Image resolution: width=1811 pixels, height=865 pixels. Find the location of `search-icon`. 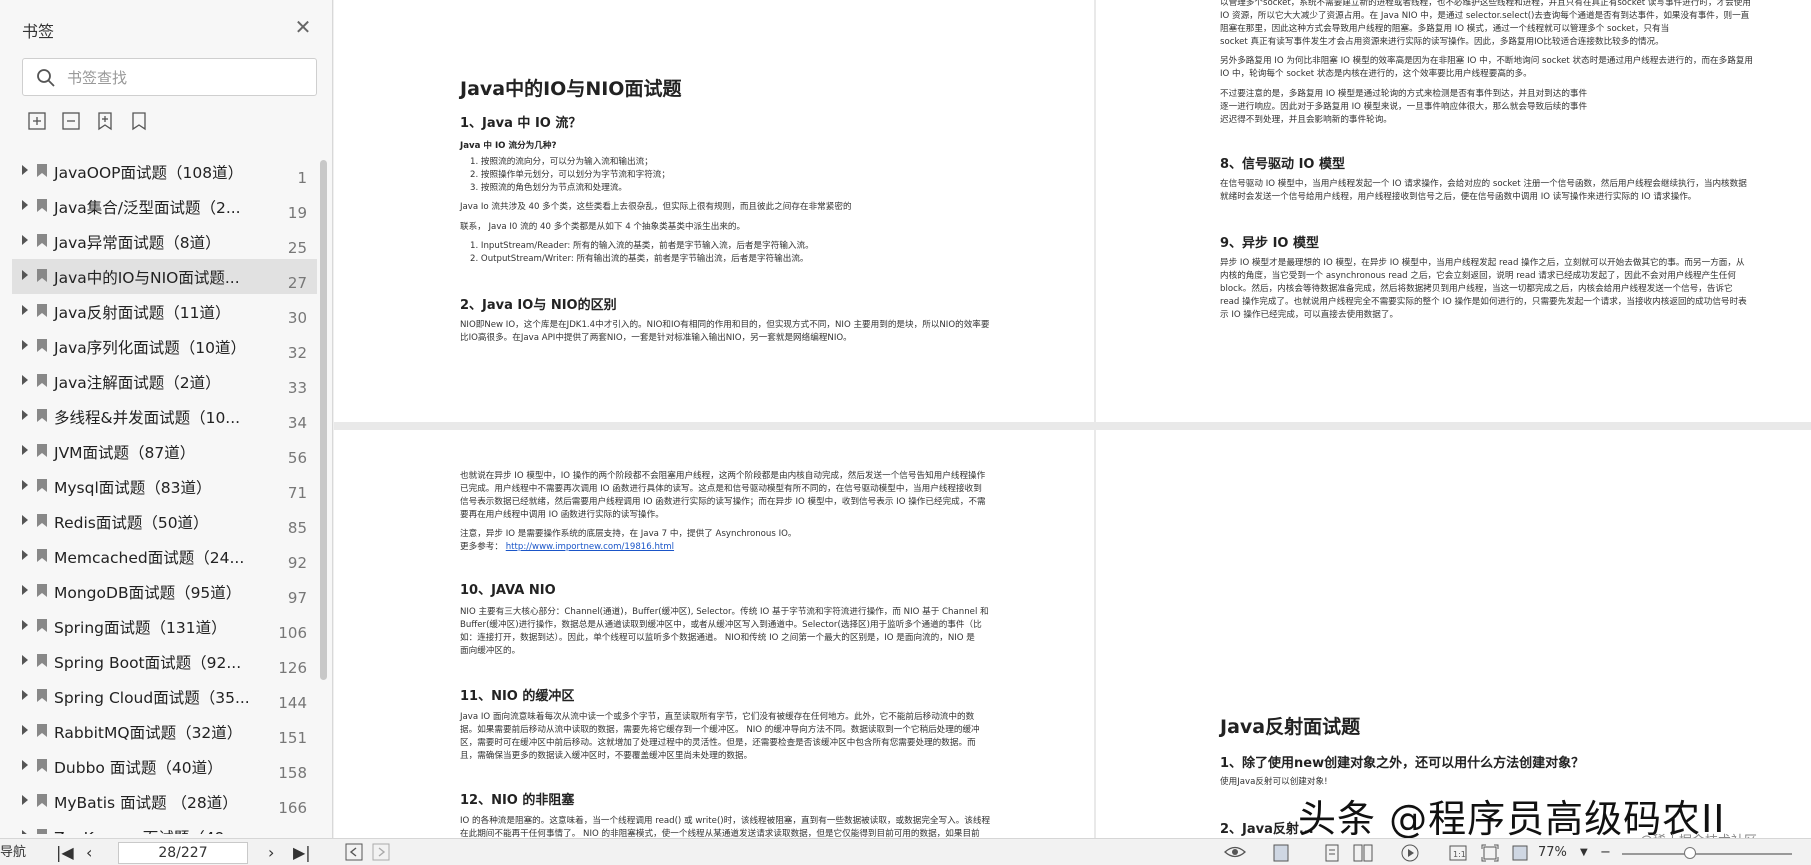

search-icon is located at coordinates (46, 78).